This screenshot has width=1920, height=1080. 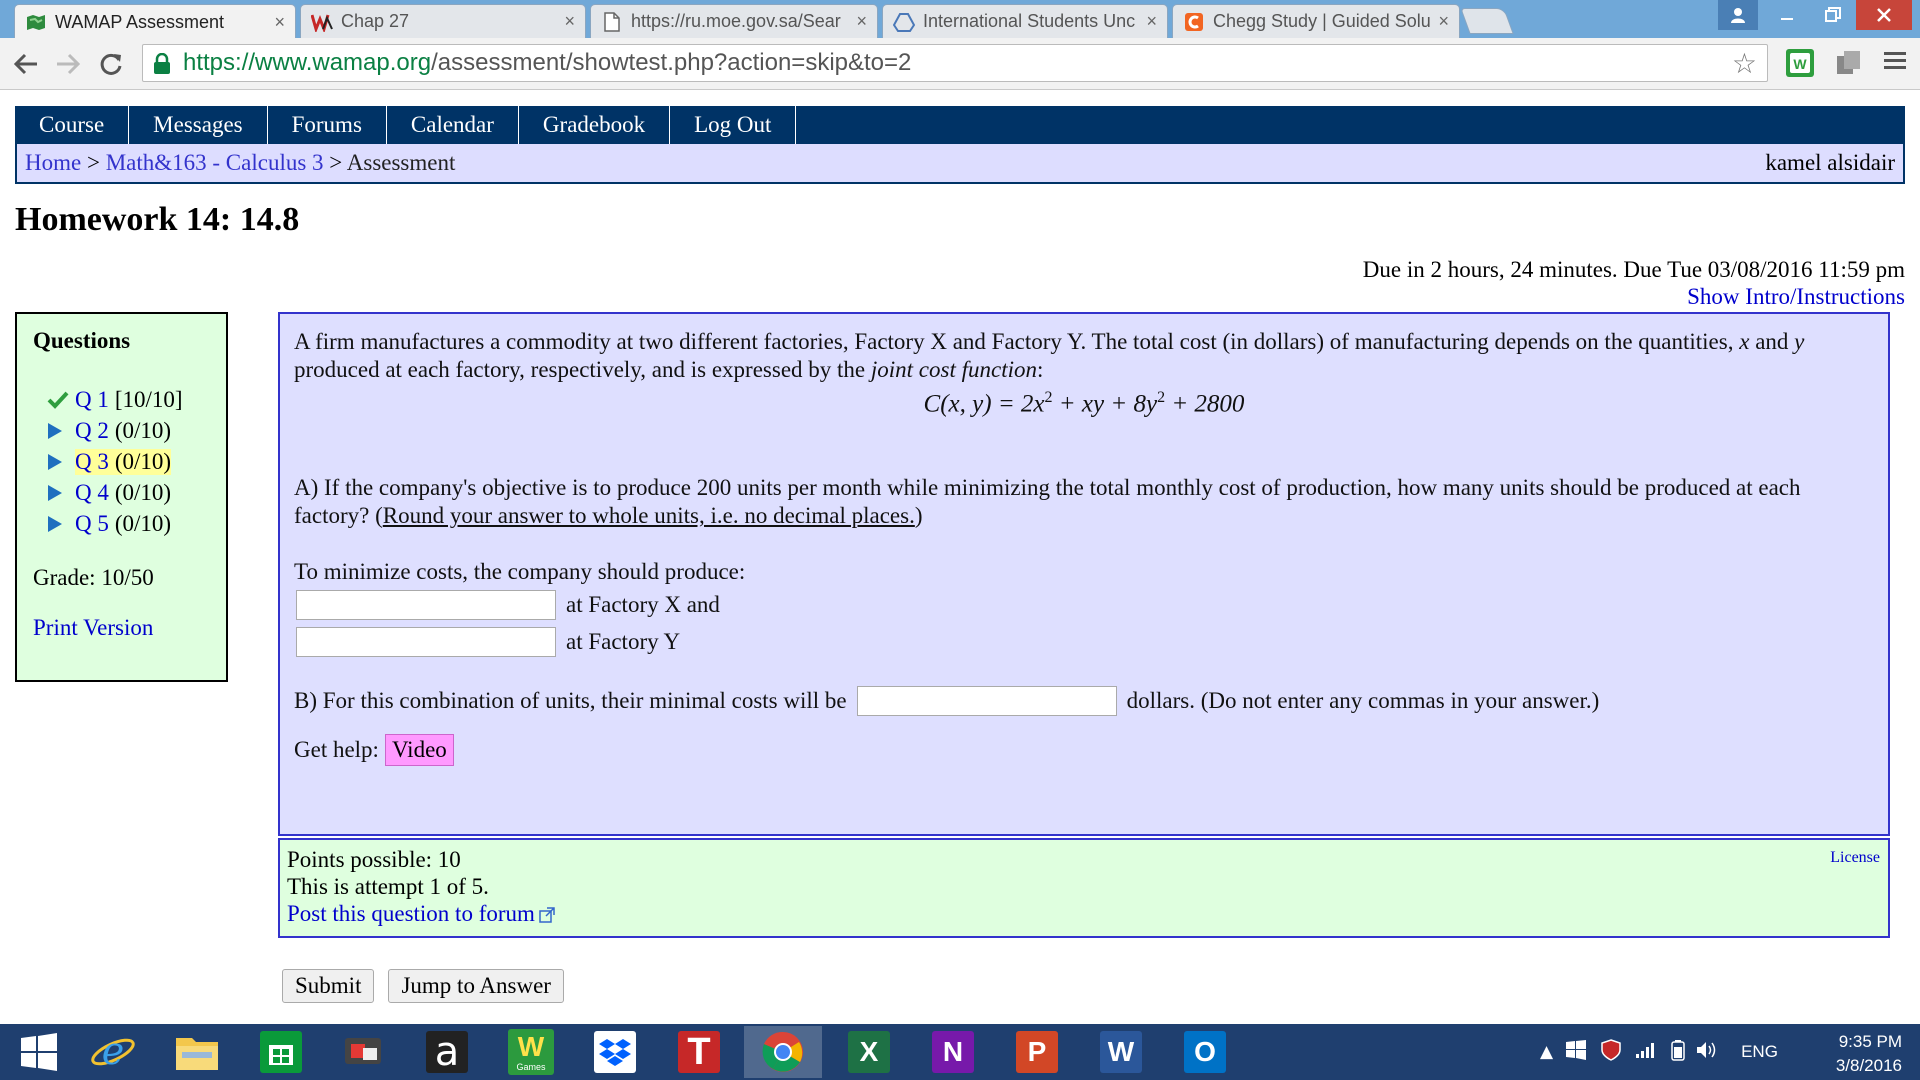 I want to click on video-help-button: Video, so click(x=419, y=750).